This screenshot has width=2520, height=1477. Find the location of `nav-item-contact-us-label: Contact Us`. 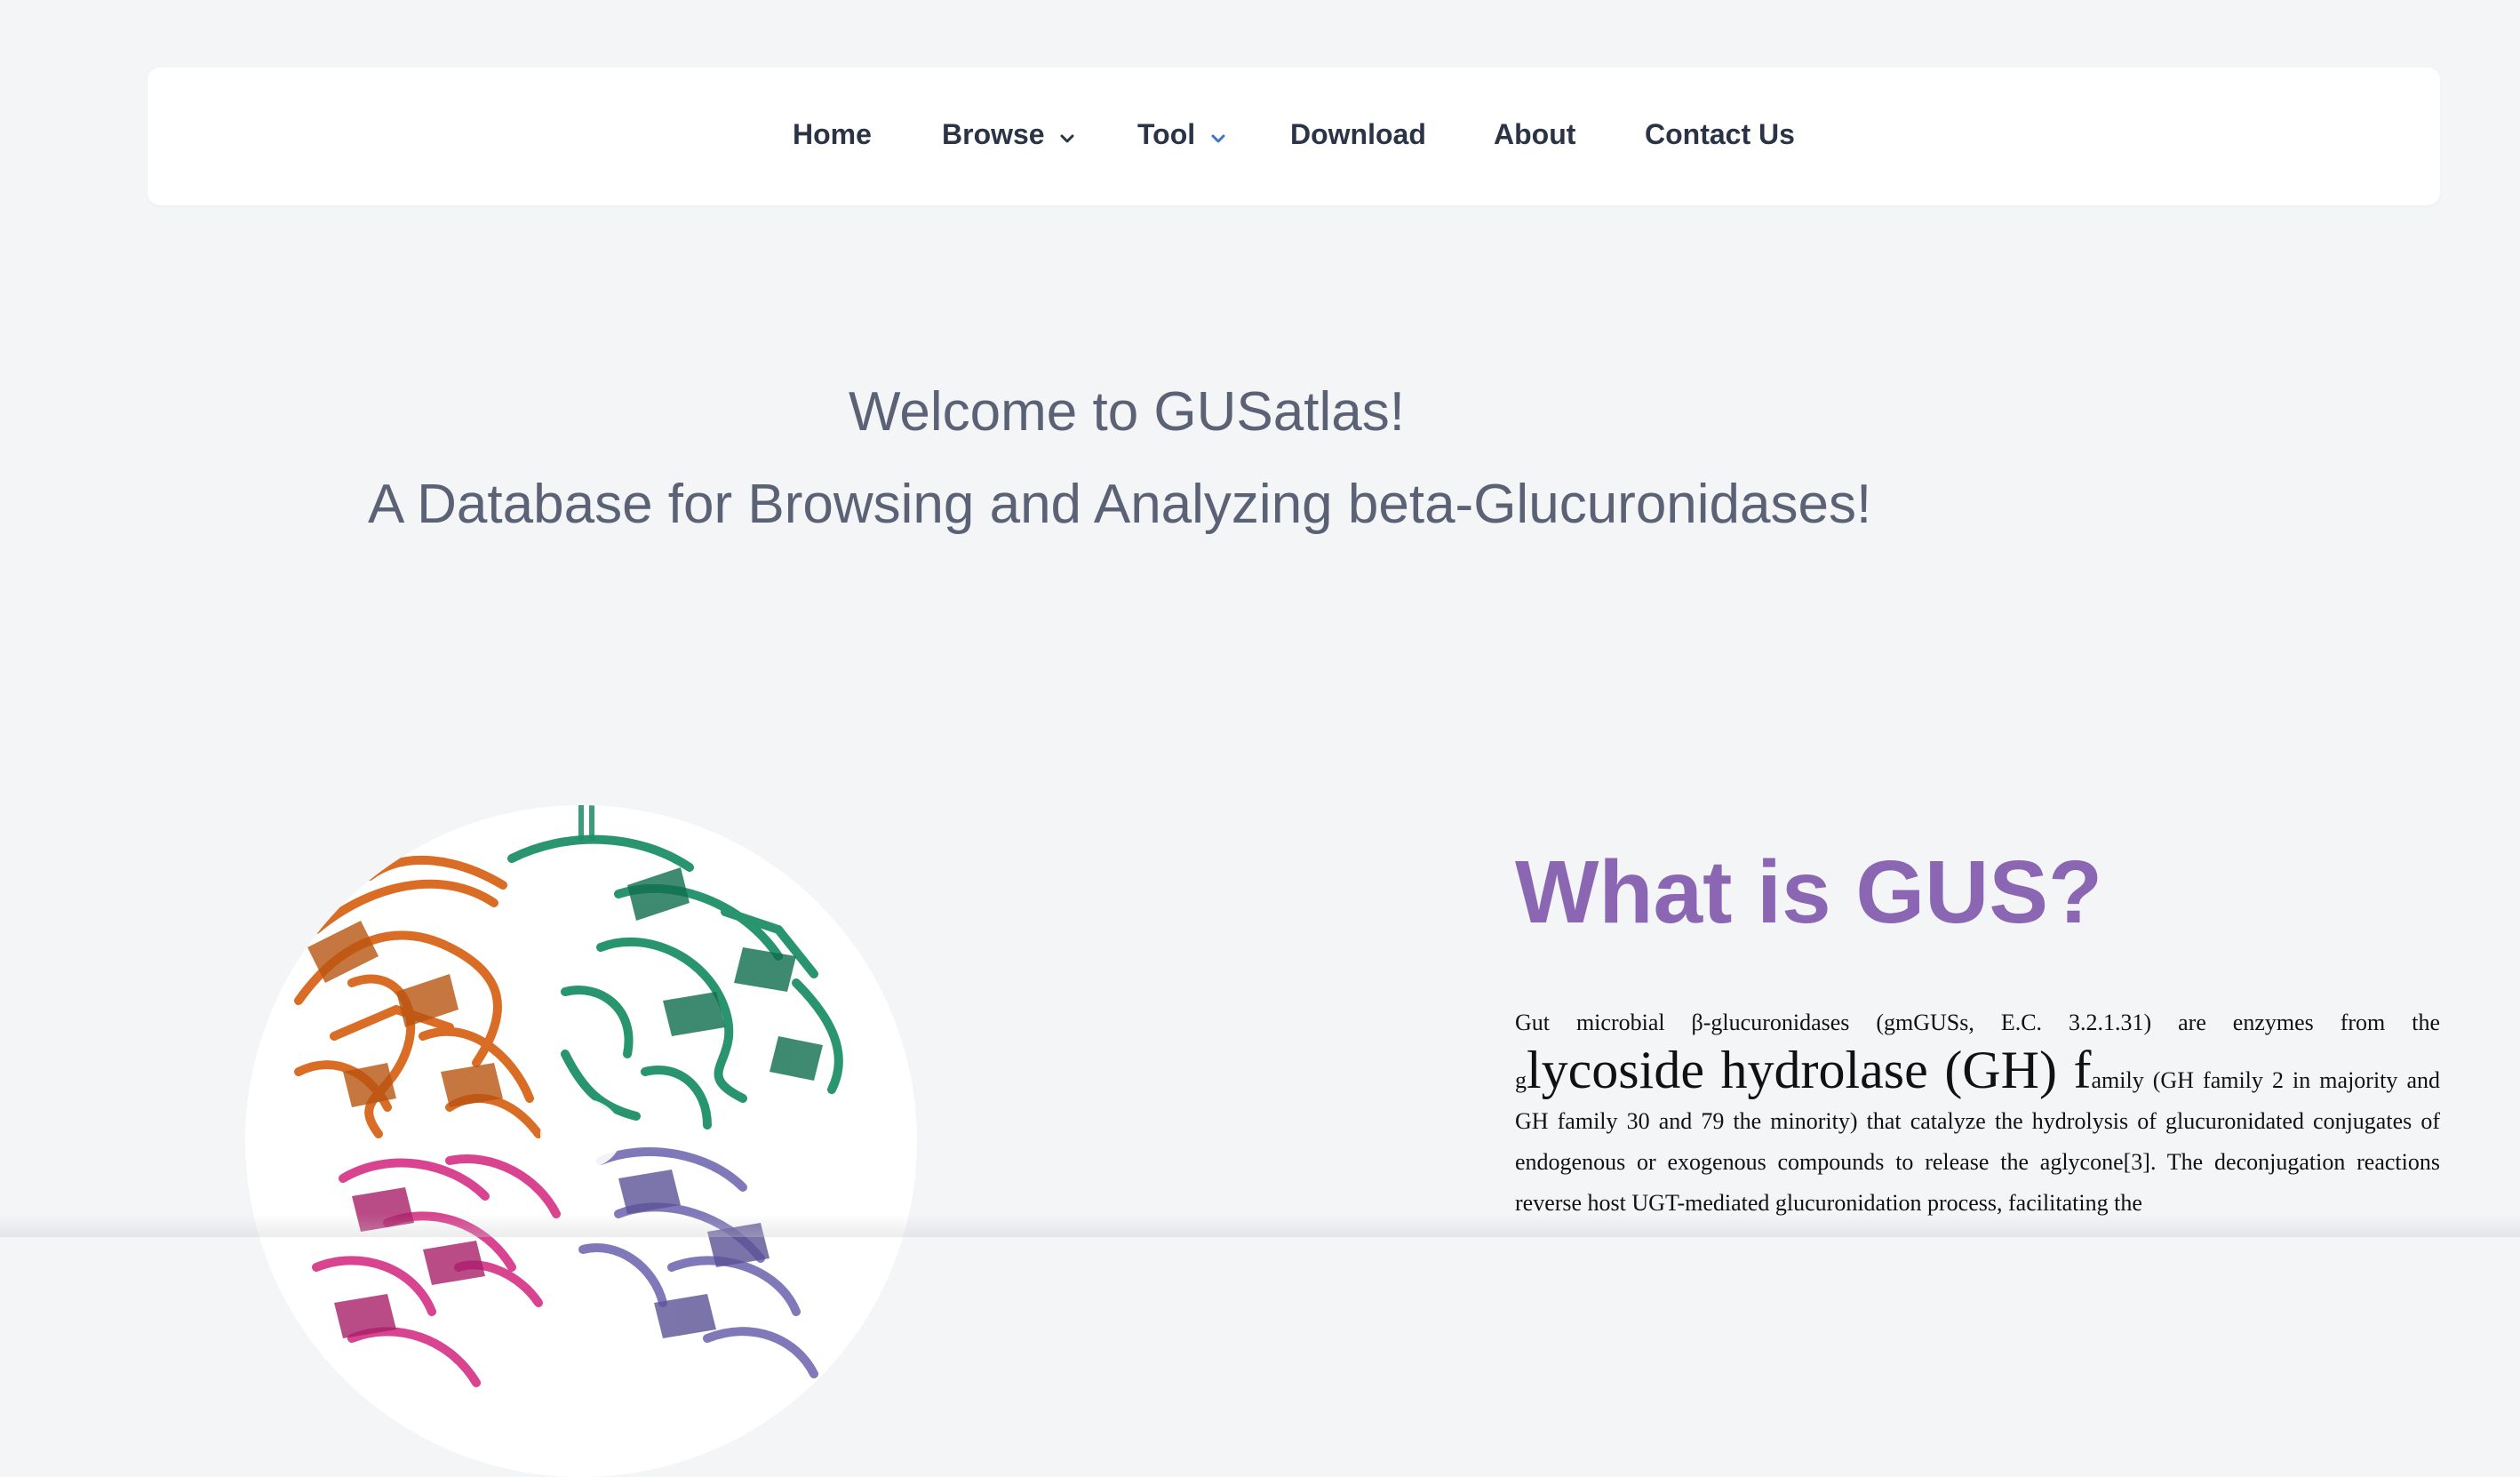

nav-item-contact-us-label: Contact Us is located at coordinates (1720, 134).